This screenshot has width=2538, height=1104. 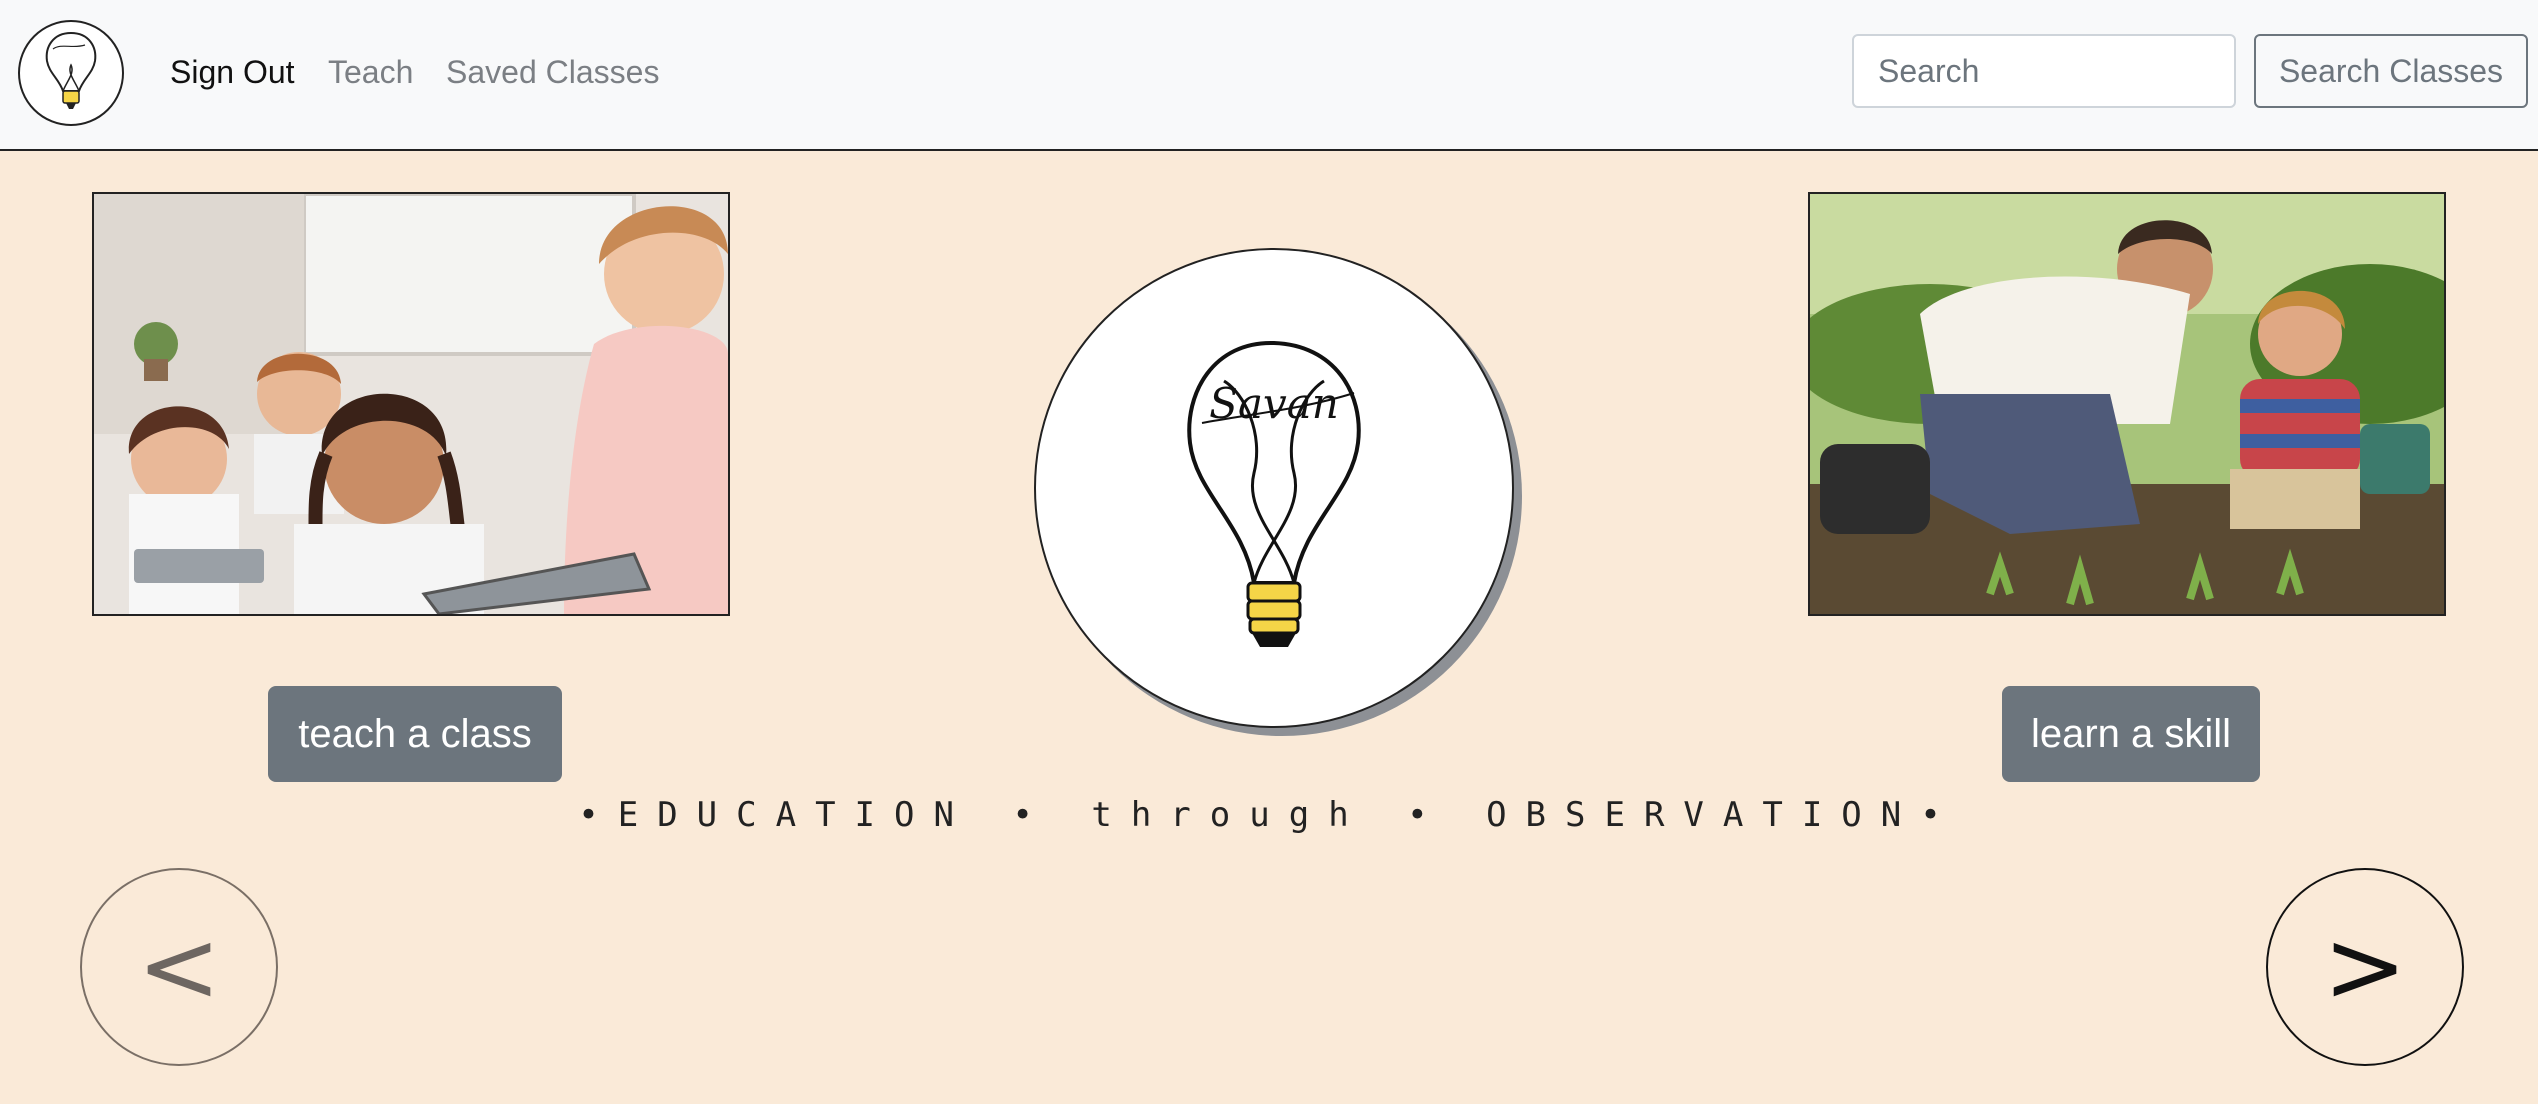 I want to click on nav-teach: Teach, so click(x=370, y=72).